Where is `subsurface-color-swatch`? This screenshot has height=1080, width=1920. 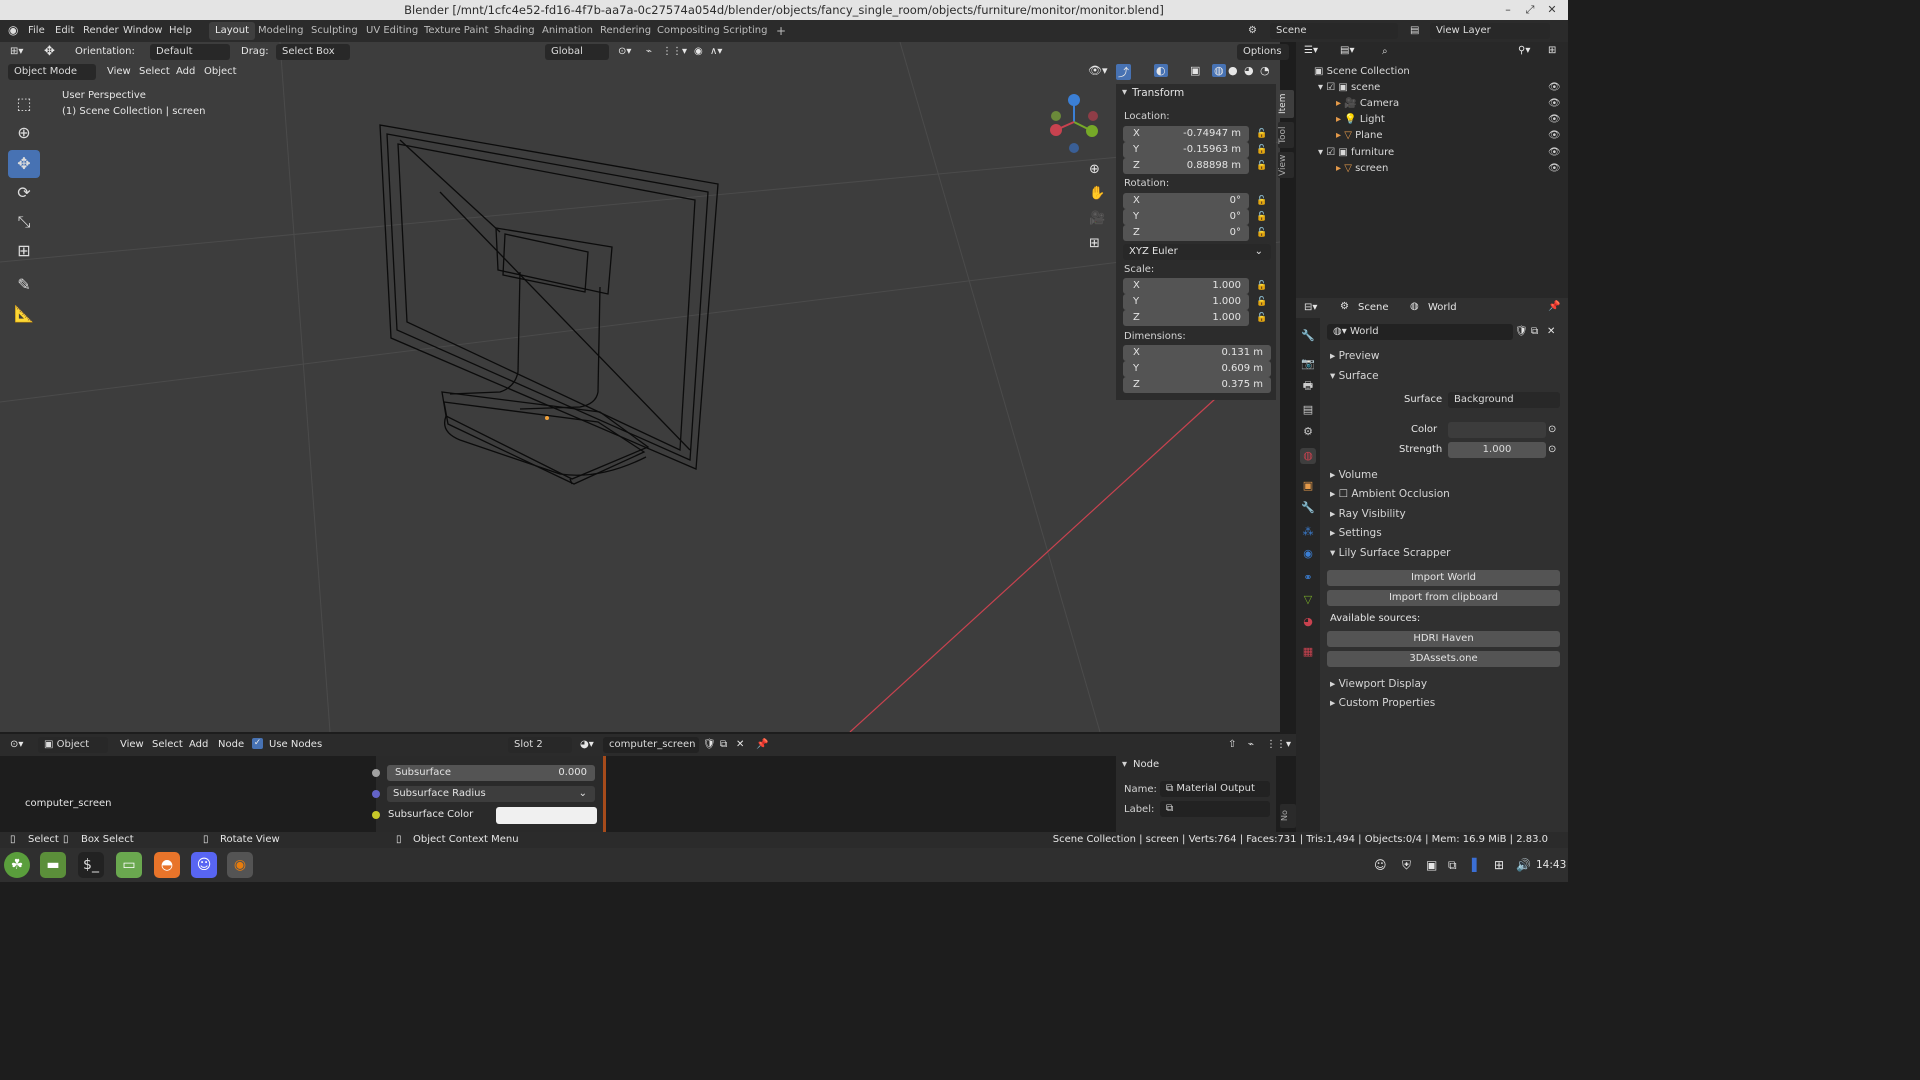 subsurface-color-swatch is located at coordinates (546, 815).